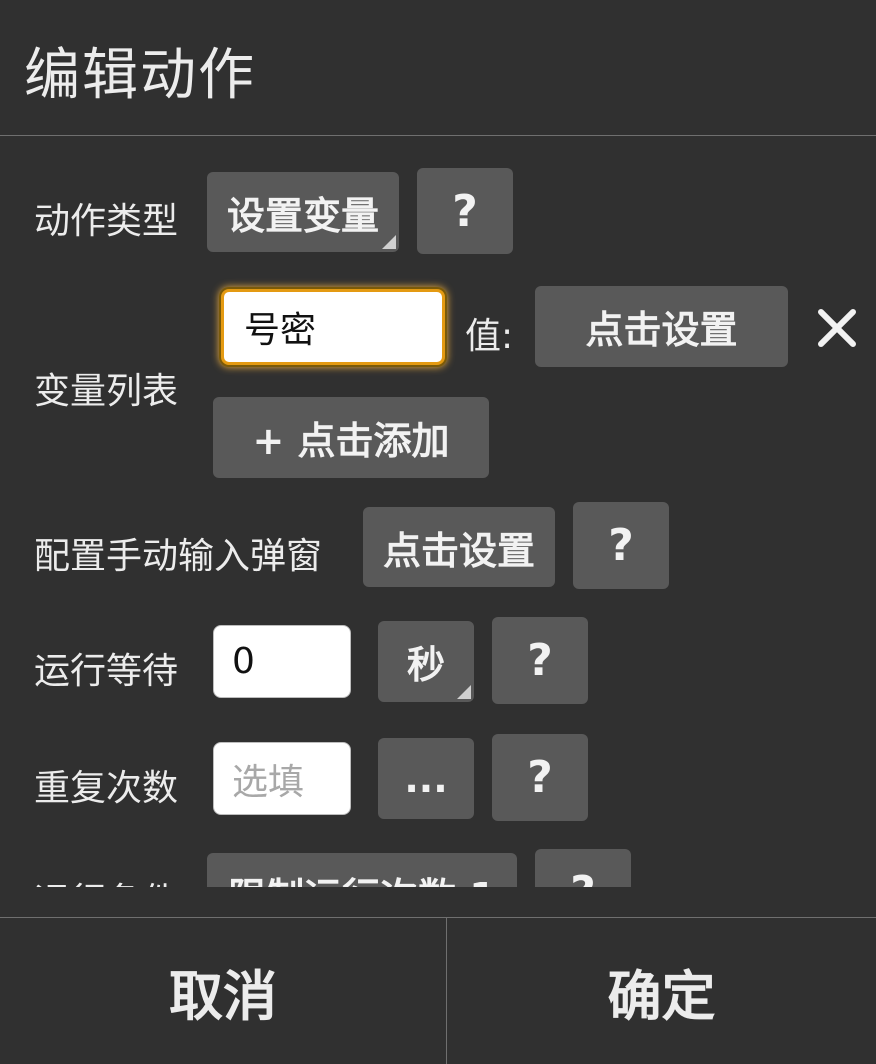  I want to click on condition-select: 限制运行次数 1, so click(362, 870).